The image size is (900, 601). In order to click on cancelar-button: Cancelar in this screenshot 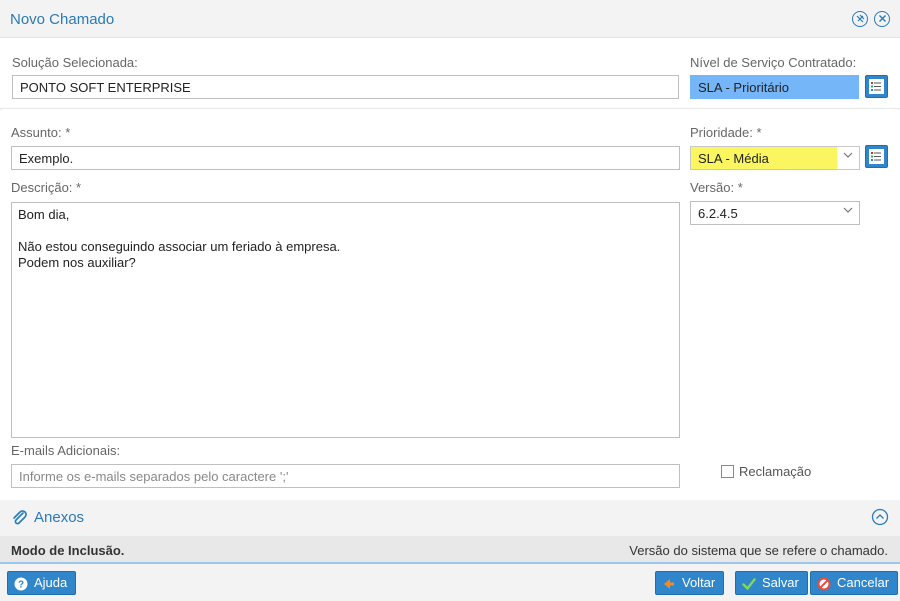, I will do `click(854, 583)`.